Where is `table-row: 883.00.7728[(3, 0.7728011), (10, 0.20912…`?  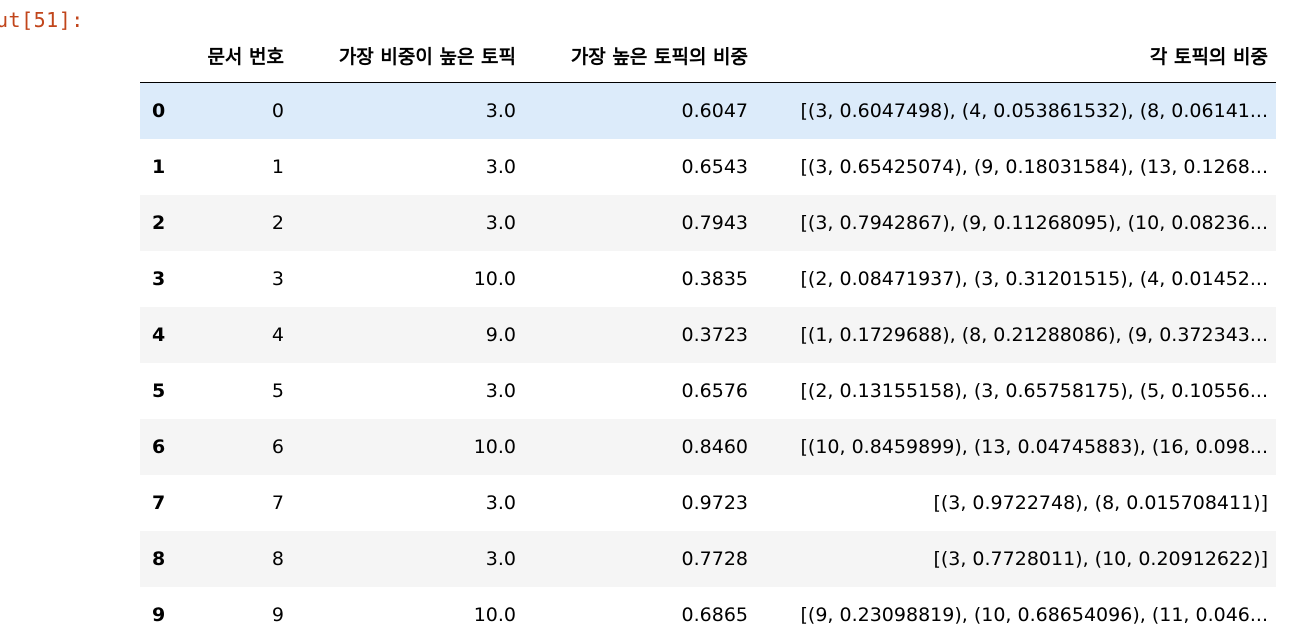
table-row: 883.00.7728[(3, 0.7728011), (10, 0.20912… is located at coordinates (708, 559).